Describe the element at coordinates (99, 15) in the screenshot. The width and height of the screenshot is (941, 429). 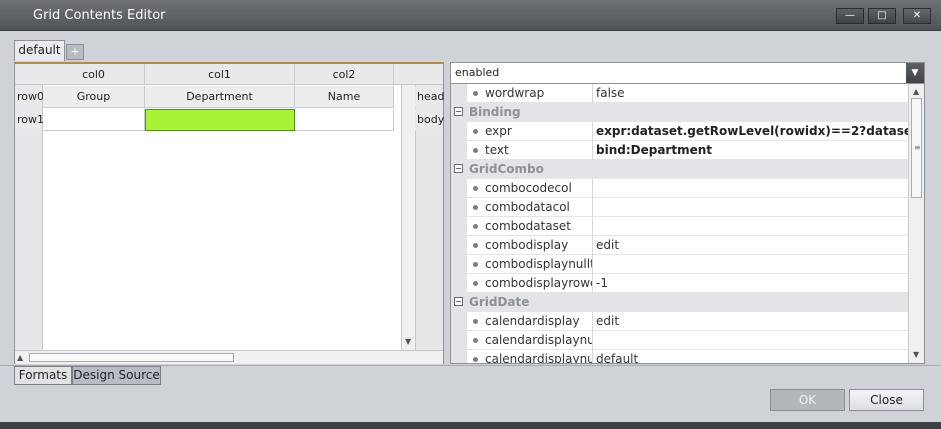
I see `window-title: Grid Contents Editor` at that location.